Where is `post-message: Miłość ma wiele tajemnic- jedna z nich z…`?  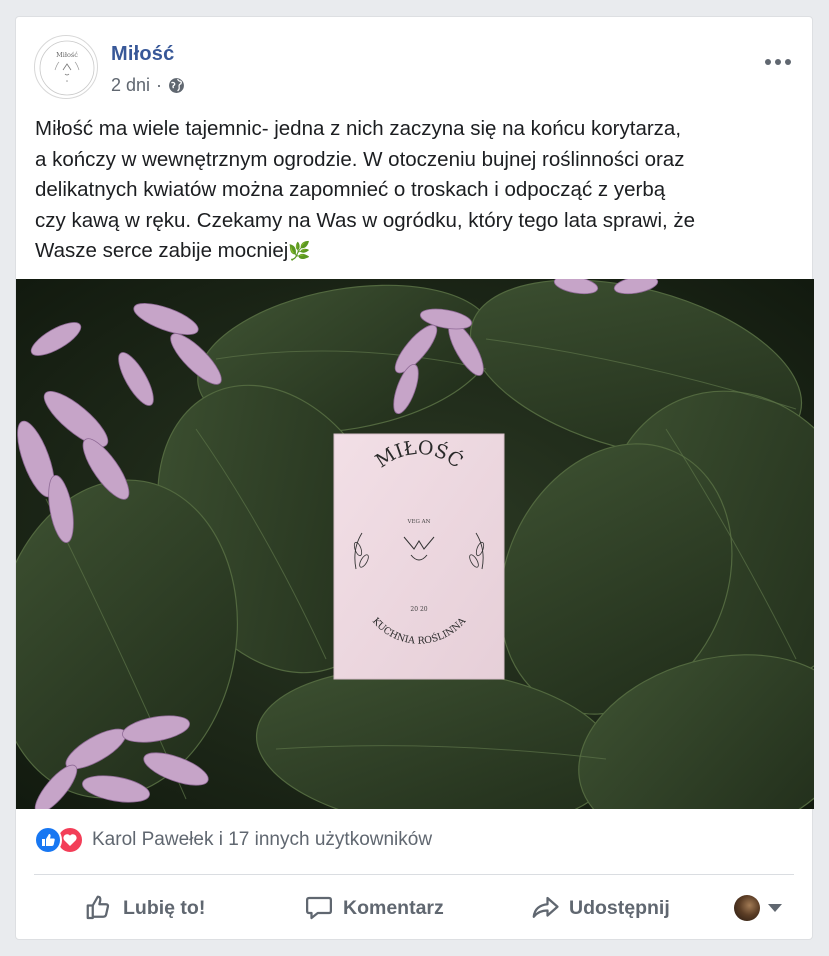 post-message: Miłość ma wiele tajemnic- jedna z nich z… is located at coordinates (420, 190).